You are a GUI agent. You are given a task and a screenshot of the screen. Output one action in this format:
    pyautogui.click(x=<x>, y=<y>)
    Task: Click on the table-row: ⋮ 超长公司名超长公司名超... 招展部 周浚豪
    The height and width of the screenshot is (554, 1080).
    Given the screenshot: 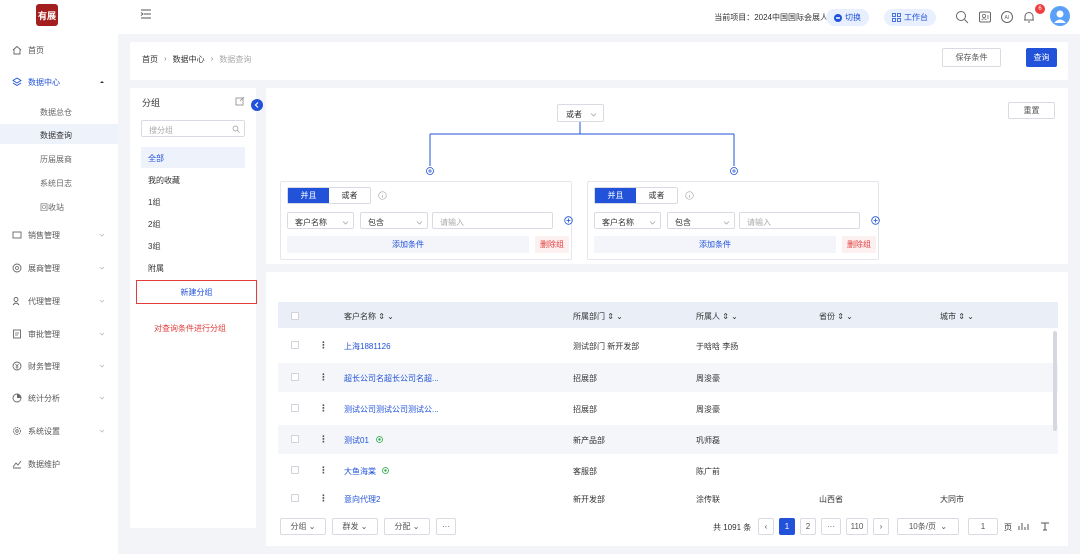 What is the action you would take?
    pyautogui.click(x=668, y=377)
    